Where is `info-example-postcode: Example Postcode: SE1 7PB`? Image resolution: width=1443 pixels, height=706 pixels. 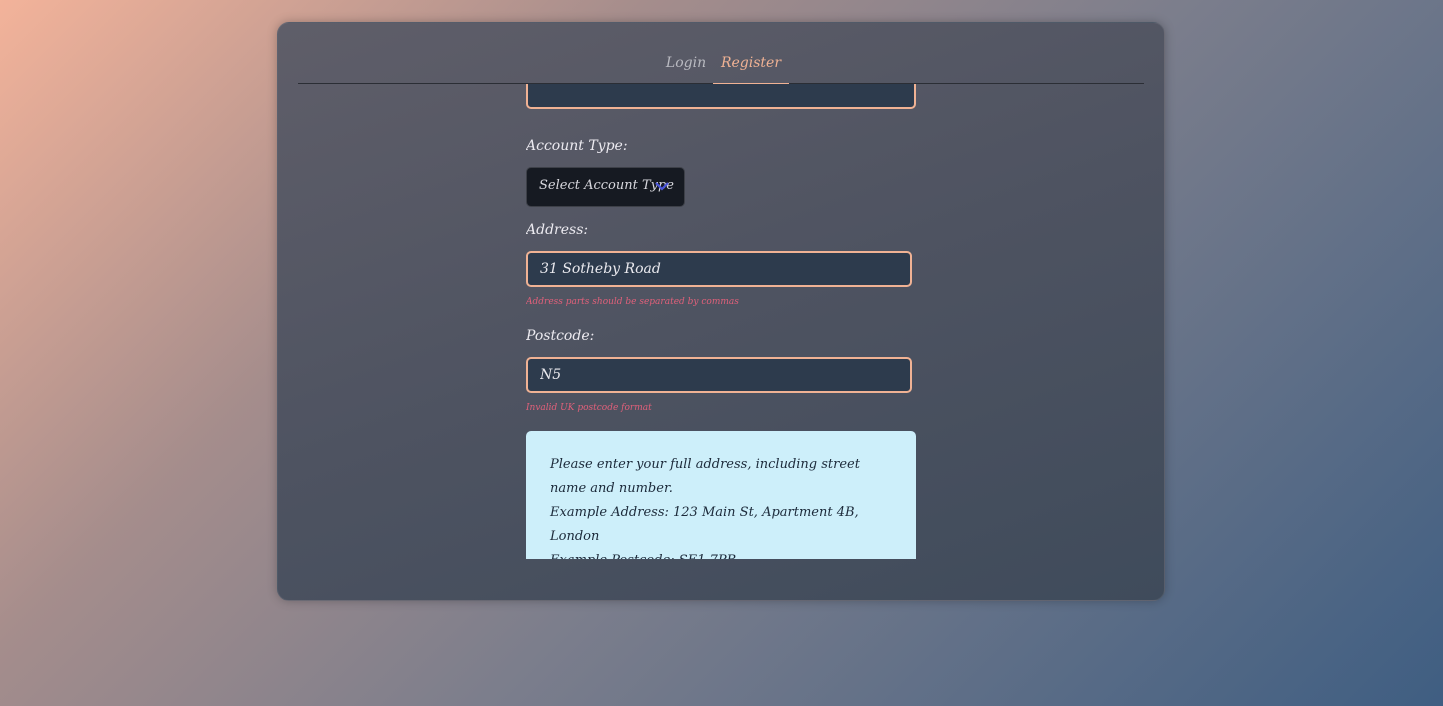 info-example-postcode: Example Postcode: SE1 7PB is located at coordinates (721, 554).